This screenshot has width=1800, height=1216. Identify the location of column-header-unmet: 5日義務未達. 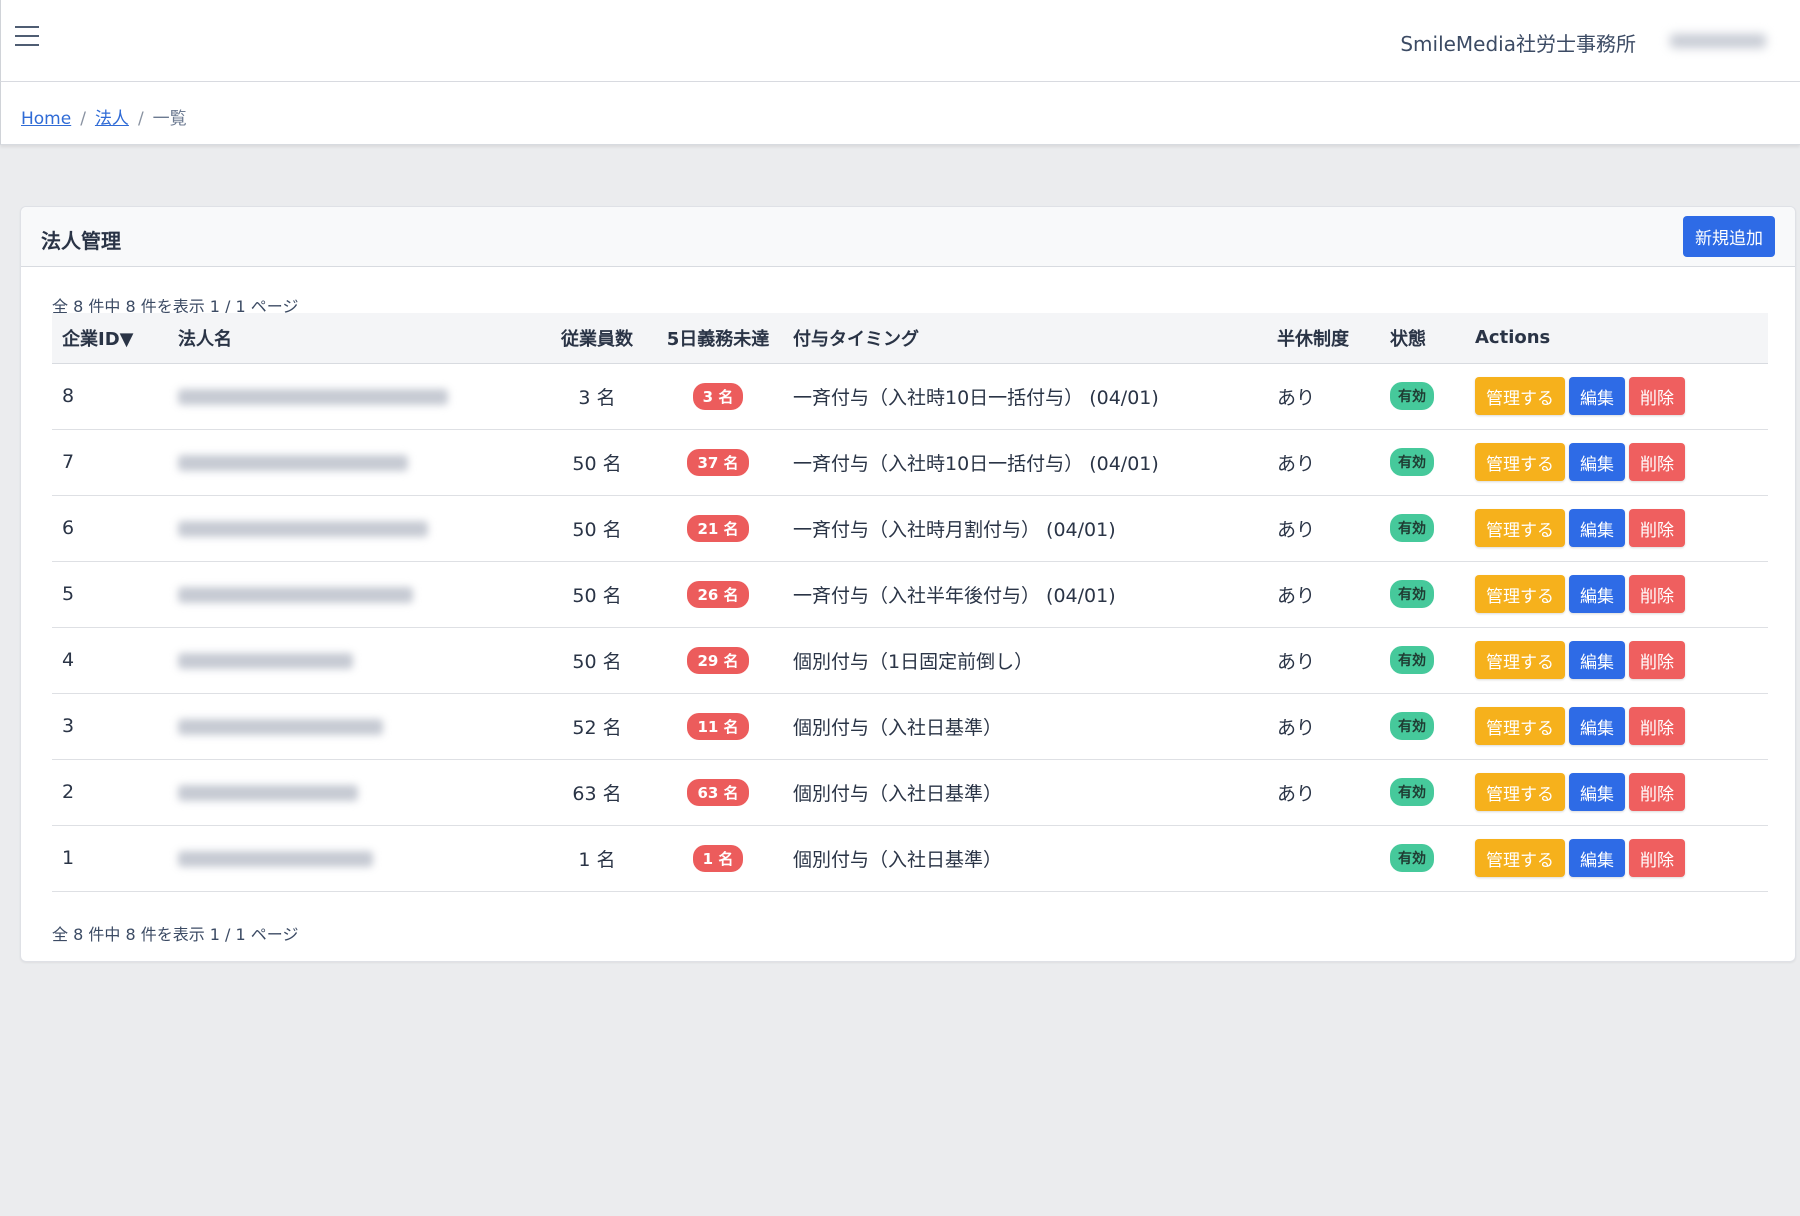
(718, 338).